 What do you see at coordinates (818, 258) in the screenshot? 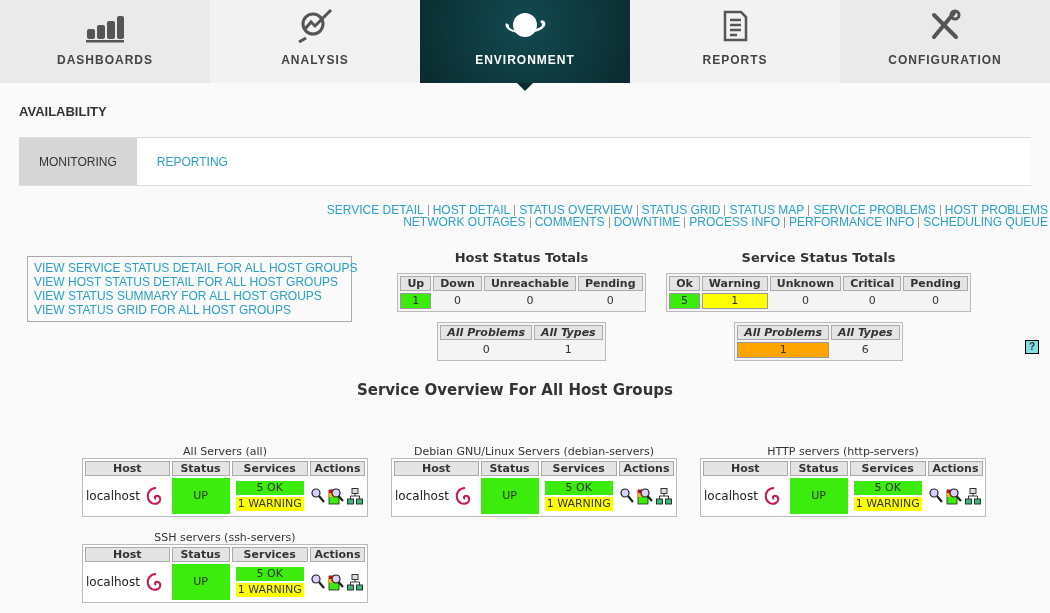
I see `totals-title: Service Status Totals` at bounding box center [818, 258].